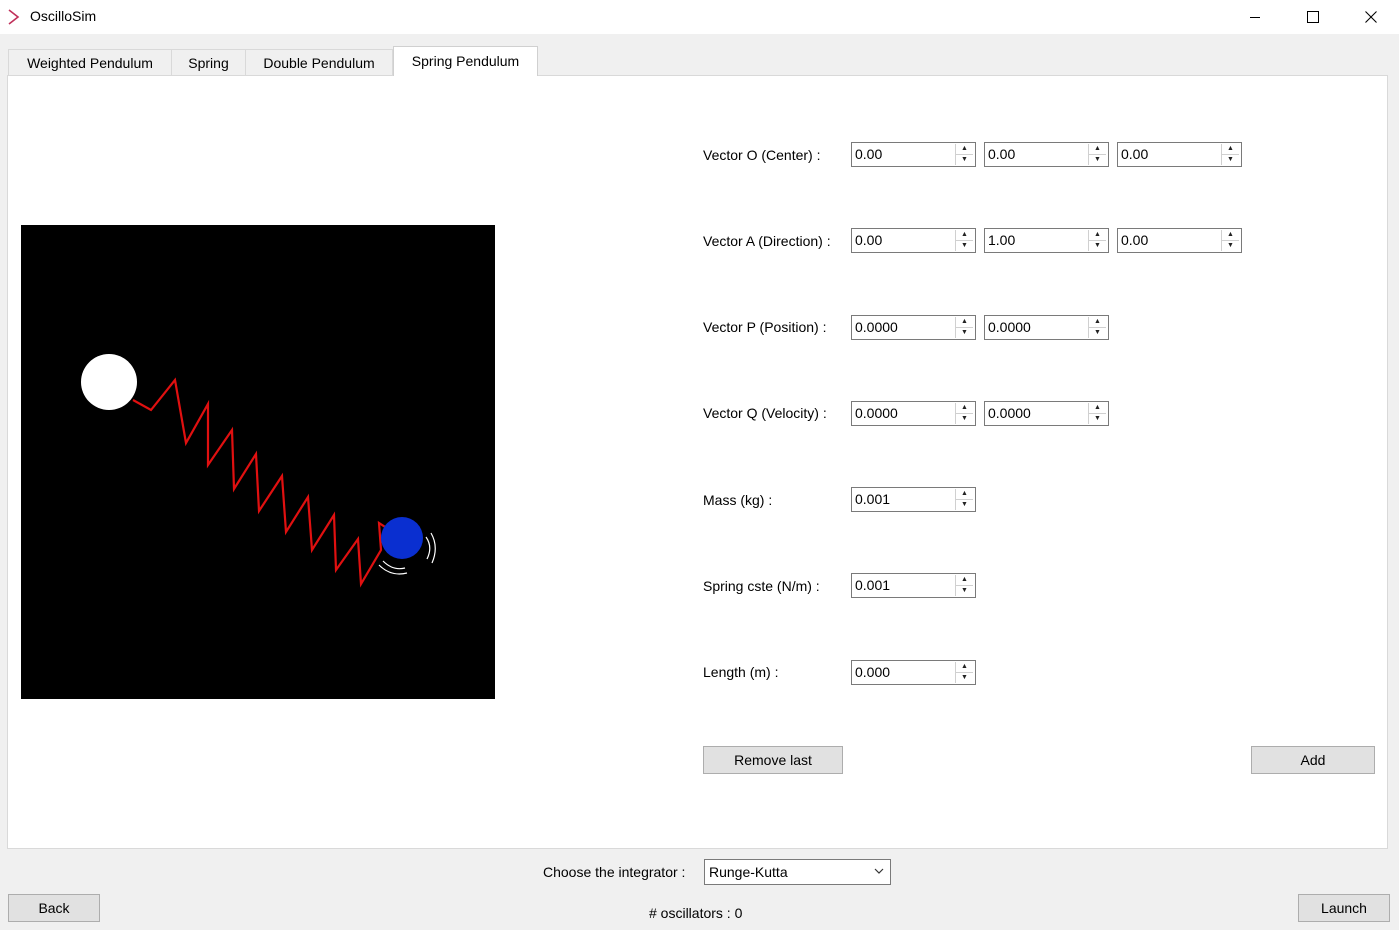 This screenshot has height=930, width=1399. I want to click on vector-q-x-spinbox: 0.0000 ▲ ▼, so click(913, 413).